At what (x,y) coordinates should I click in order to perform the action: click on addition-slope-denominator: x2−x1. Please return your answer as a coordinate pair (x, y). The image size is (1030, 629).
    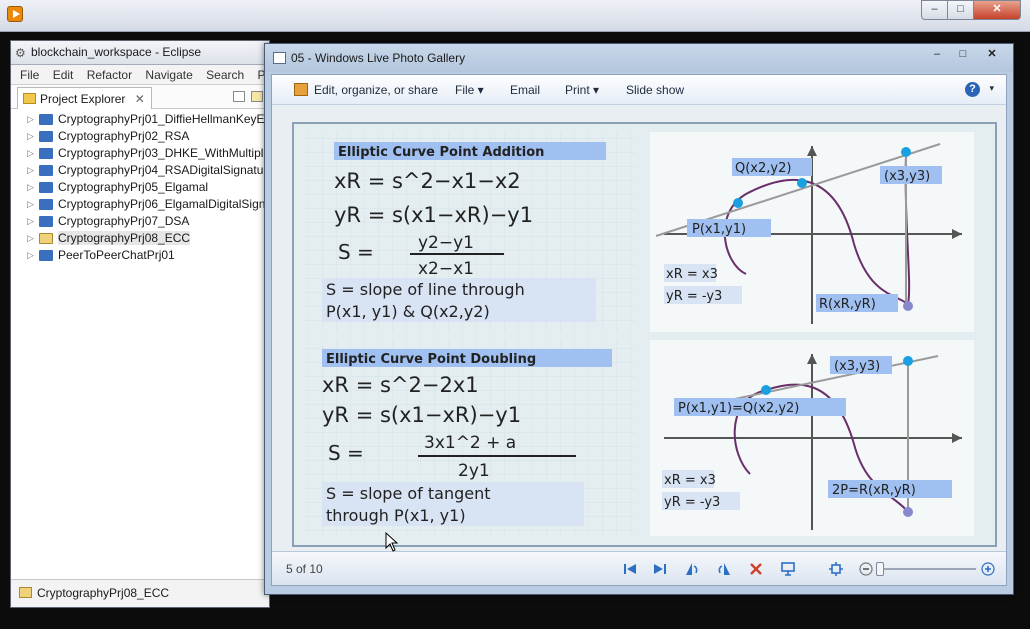
    Looking at the image, I should click on (446, 269).